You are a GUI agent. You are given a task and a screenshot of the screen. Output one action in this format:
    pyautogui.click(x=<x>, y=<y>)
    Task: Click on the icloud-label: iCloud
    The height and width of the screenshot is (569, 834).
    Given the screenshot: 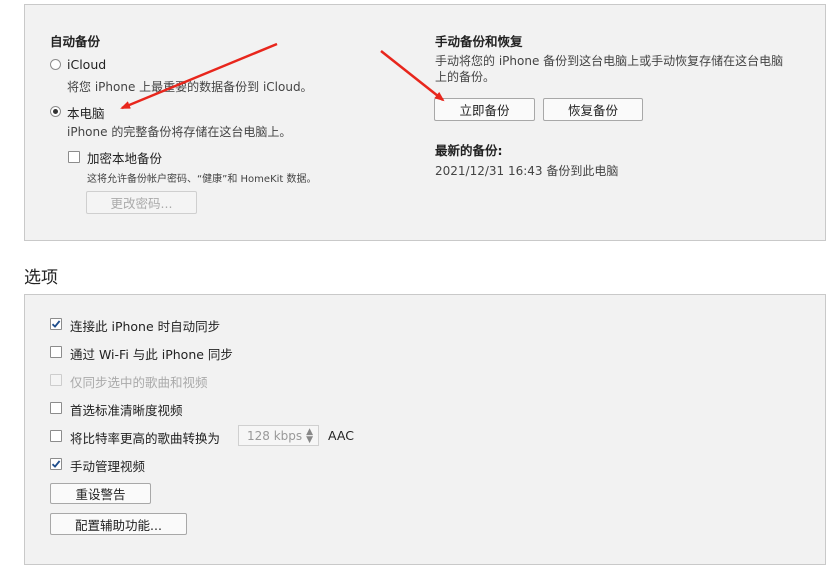 What is the action you would take?
    pyautogui.click(x=86, y=64)
    